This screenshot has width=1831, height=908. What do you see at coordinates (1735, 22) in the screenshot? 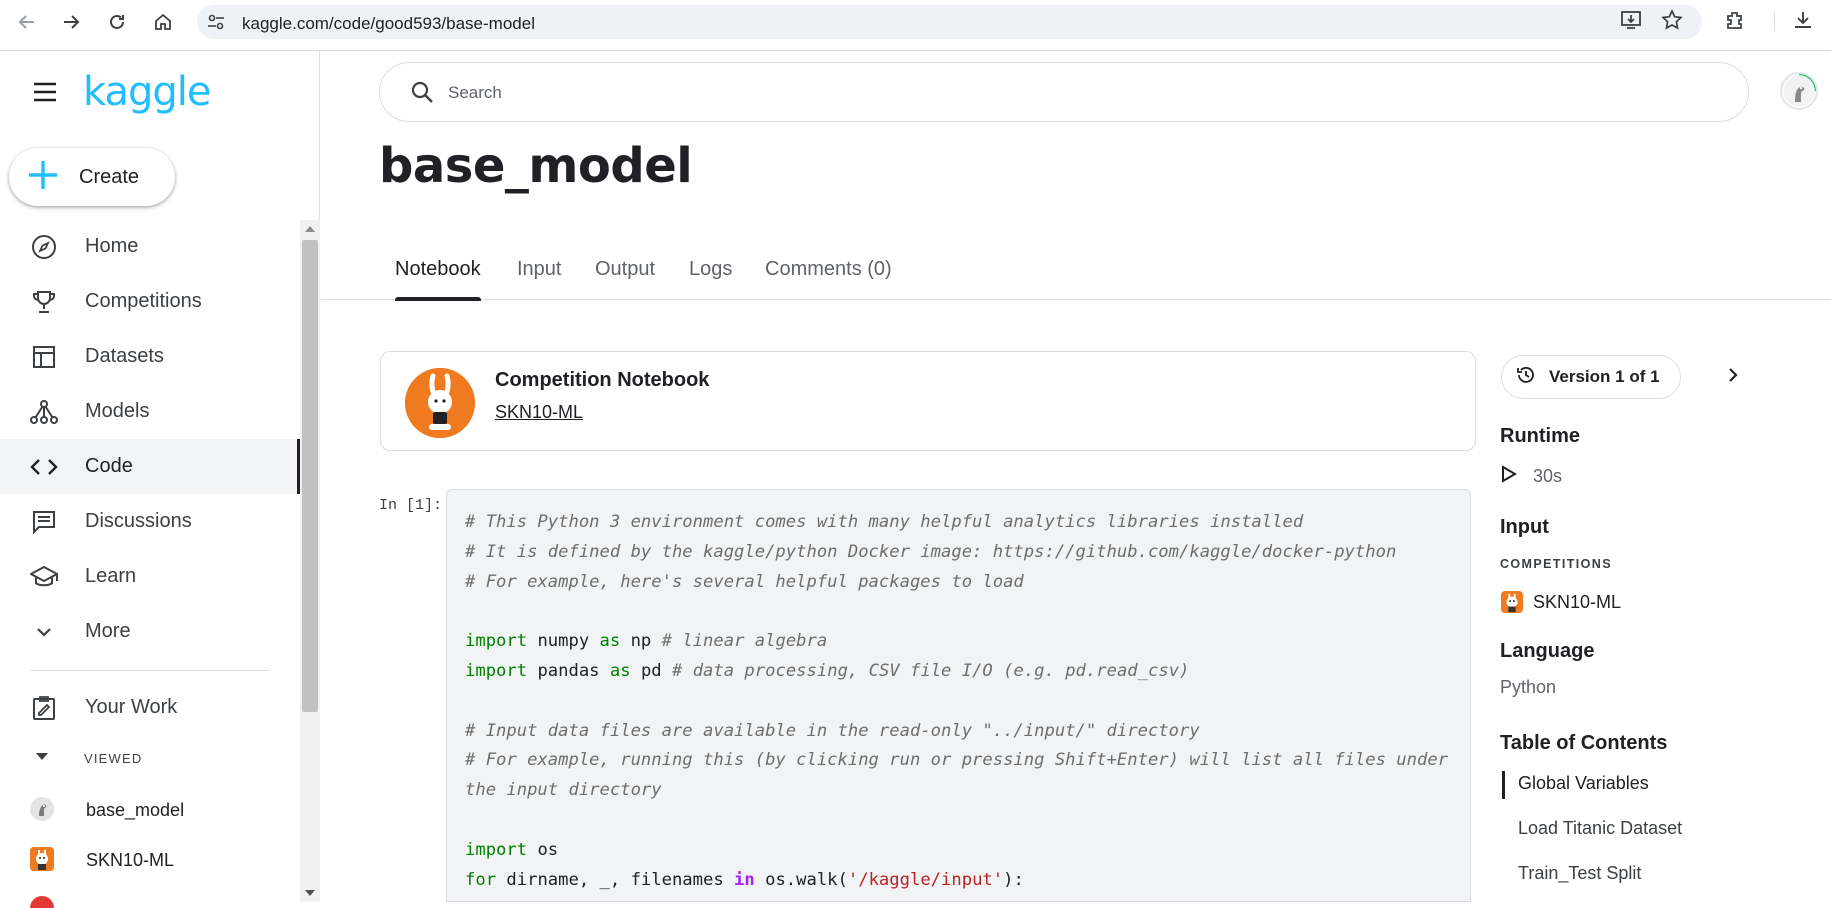
I see `extensions-icon` at bounding box center [1735, 22].